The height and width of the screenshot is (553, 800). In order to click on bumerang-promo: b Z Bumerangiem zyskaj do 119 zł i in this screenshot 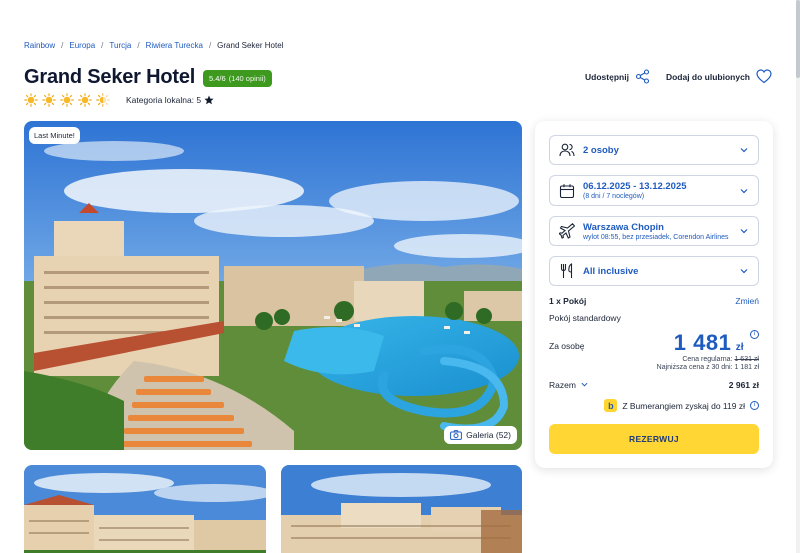, I will do `click(654, 405)`.